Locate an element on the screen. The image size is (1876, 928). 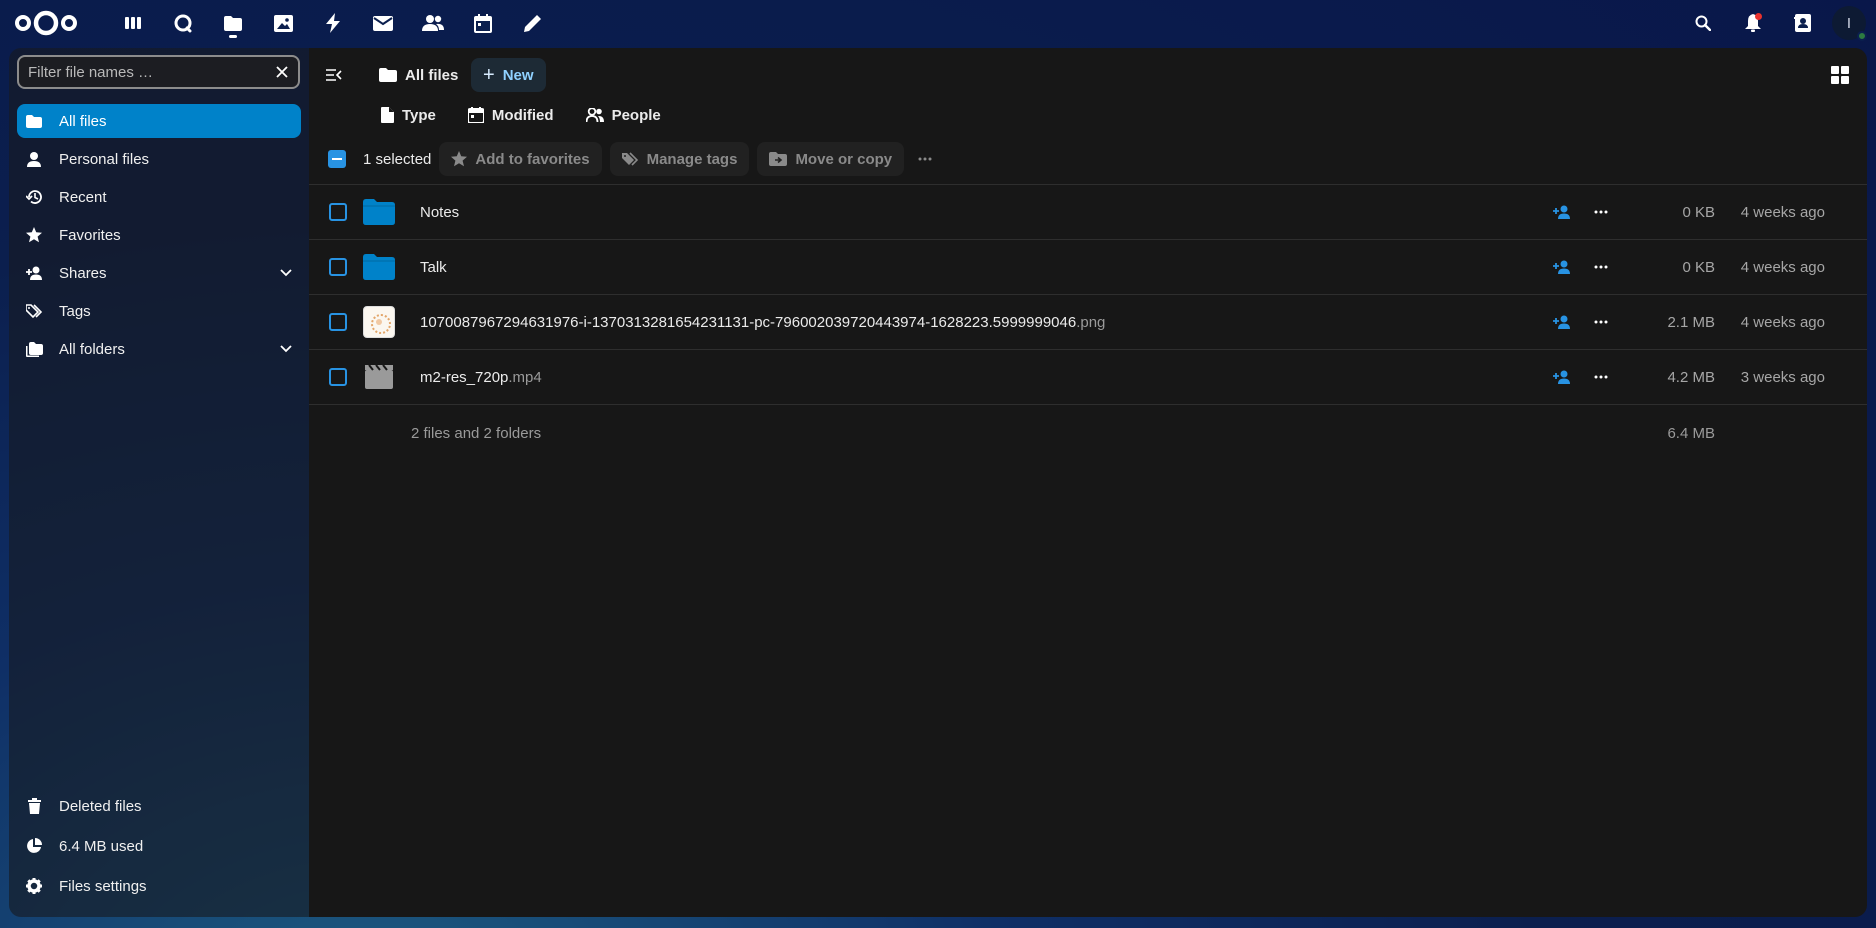
move-or-copy-label: Move or copy is located at coordinates (844, 159).